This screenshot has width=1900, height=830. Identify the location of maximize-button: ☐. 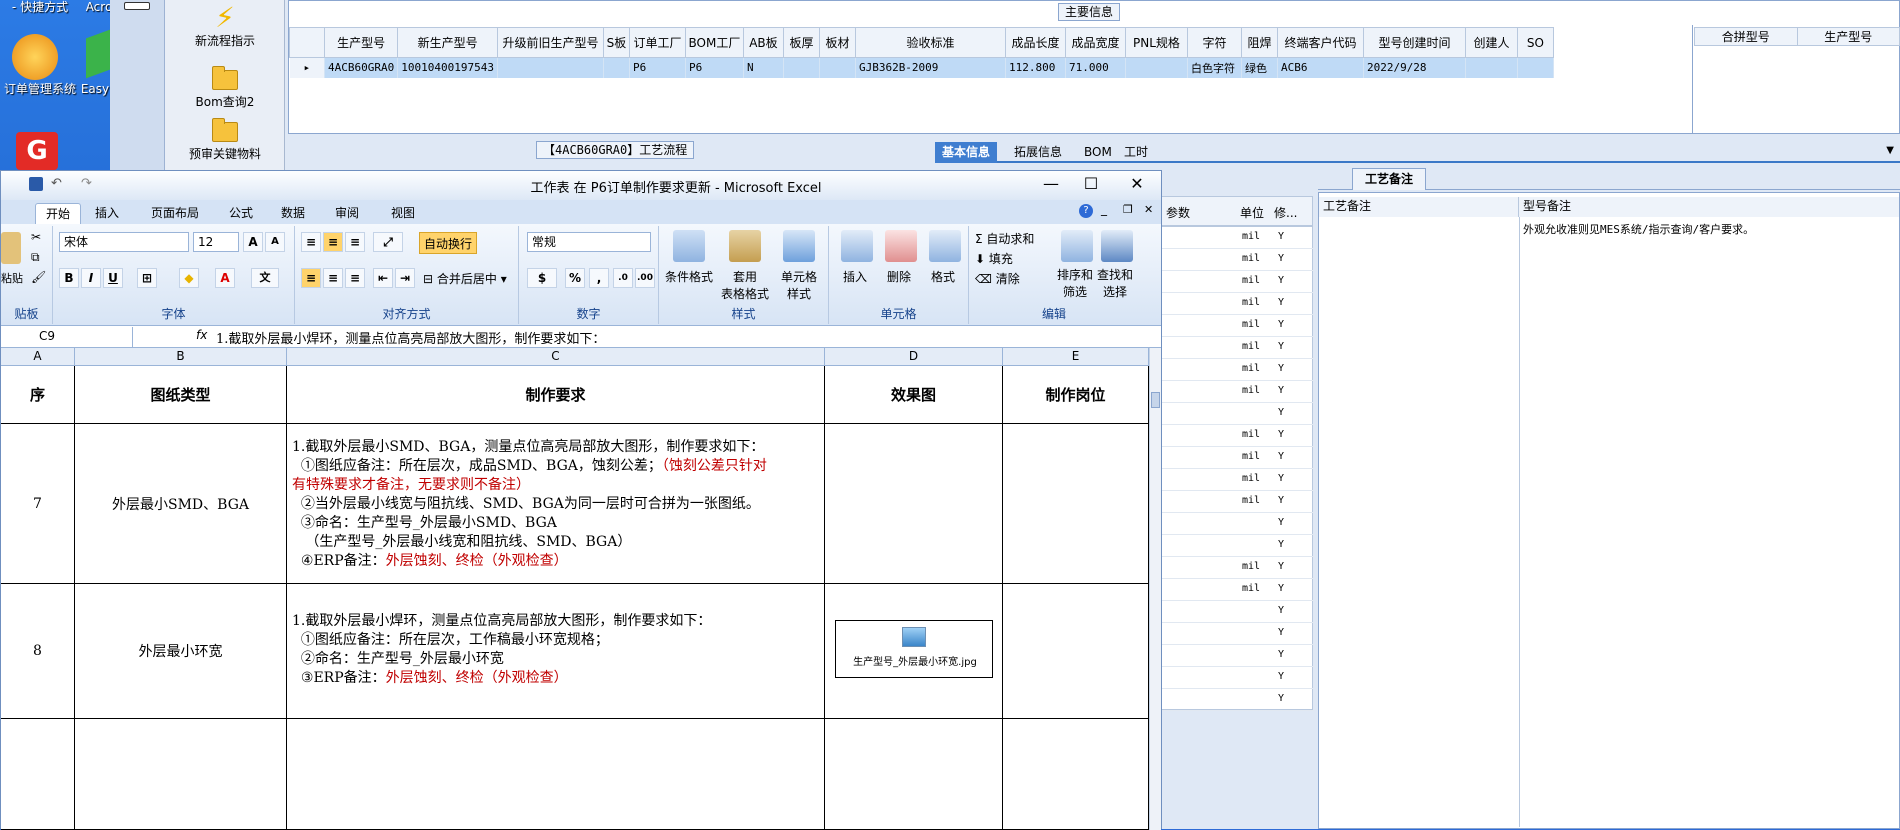
(1091, 185).